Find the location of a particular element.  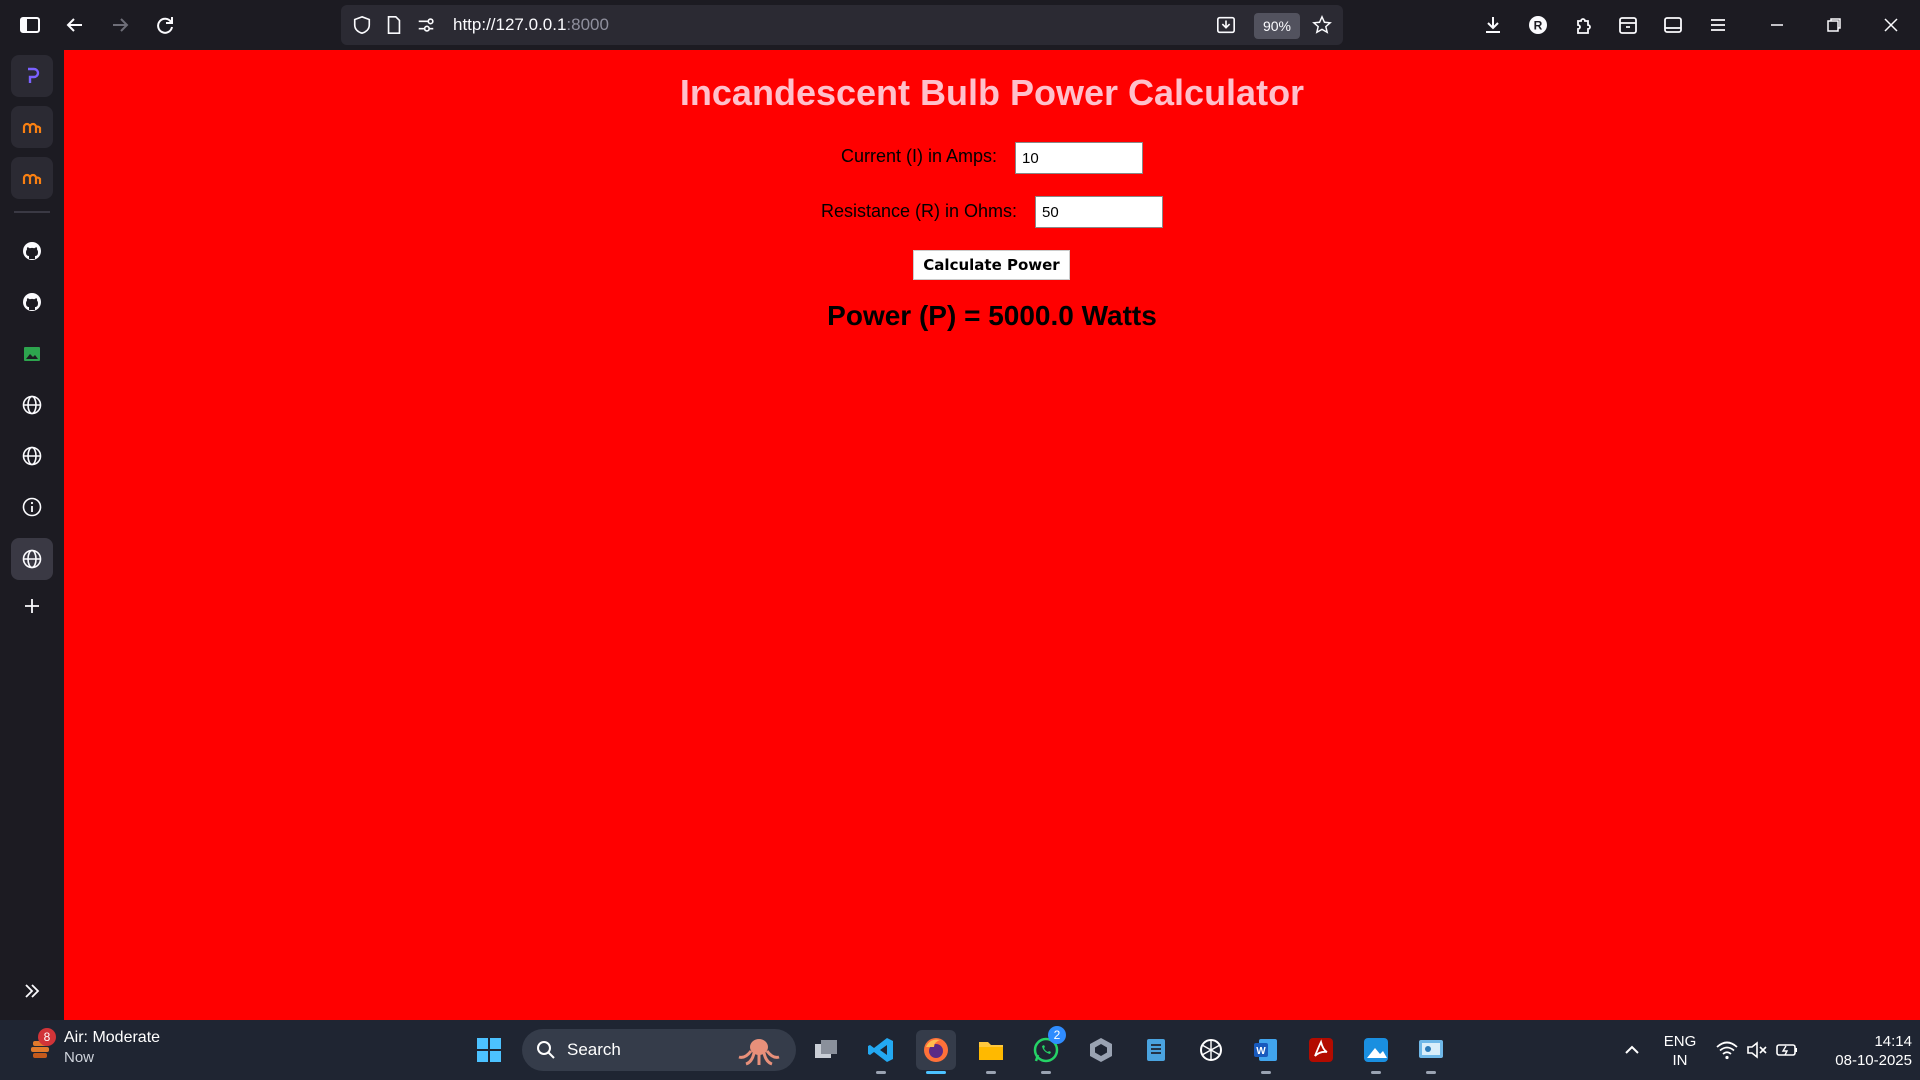

expand-sidebar-icon is located at coordinates (32, 991).